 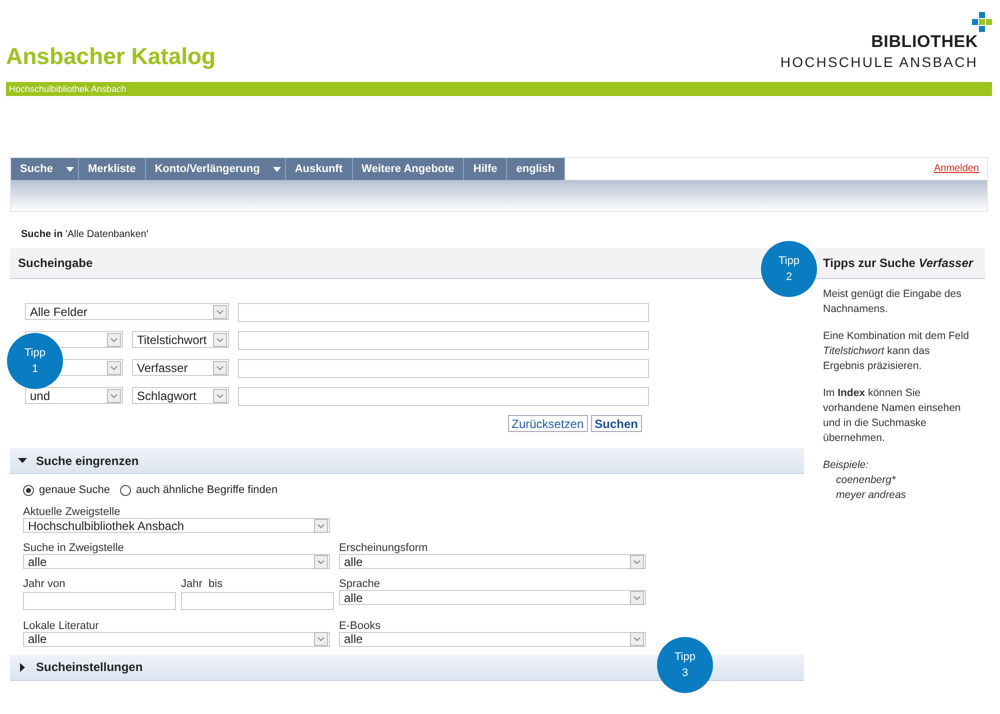 I want to click on form-button: Suchen, so click(x=616, y=423).